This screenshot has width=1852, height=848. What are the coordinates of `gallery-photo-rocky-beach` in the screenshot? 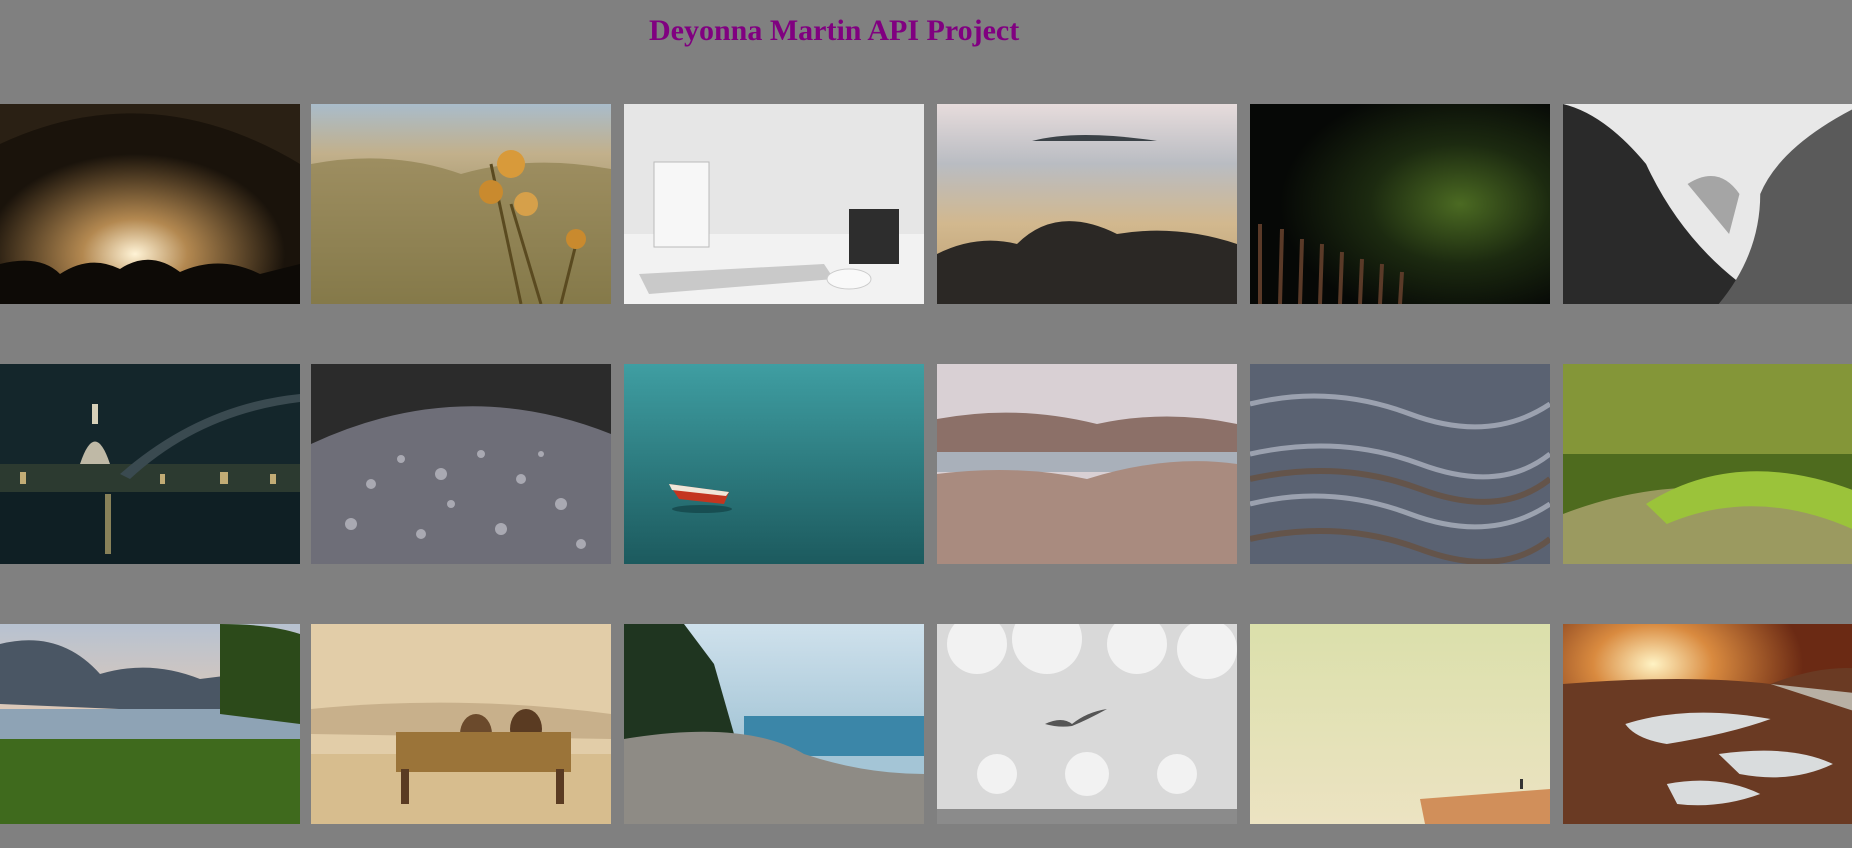 It's located at (1087, 204).